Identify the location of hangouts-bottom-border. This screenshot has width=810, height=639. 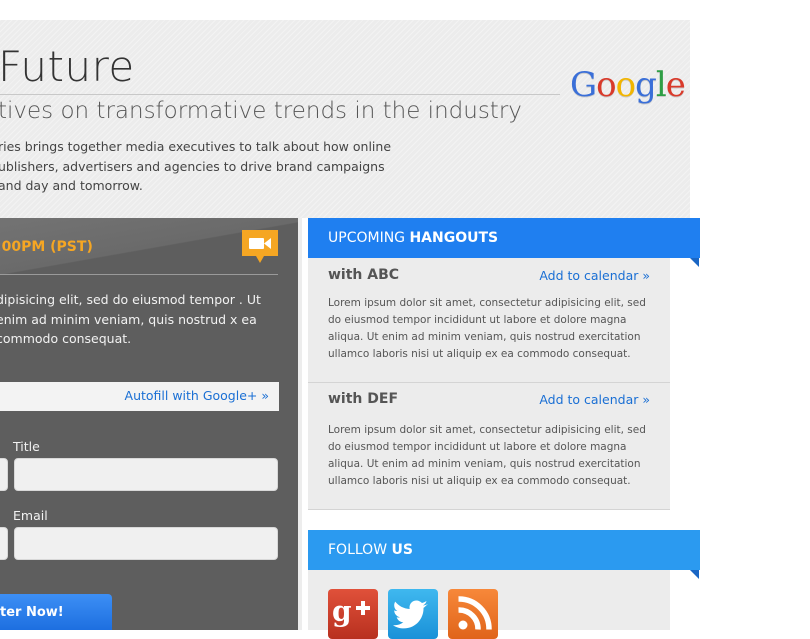
(489, 509).